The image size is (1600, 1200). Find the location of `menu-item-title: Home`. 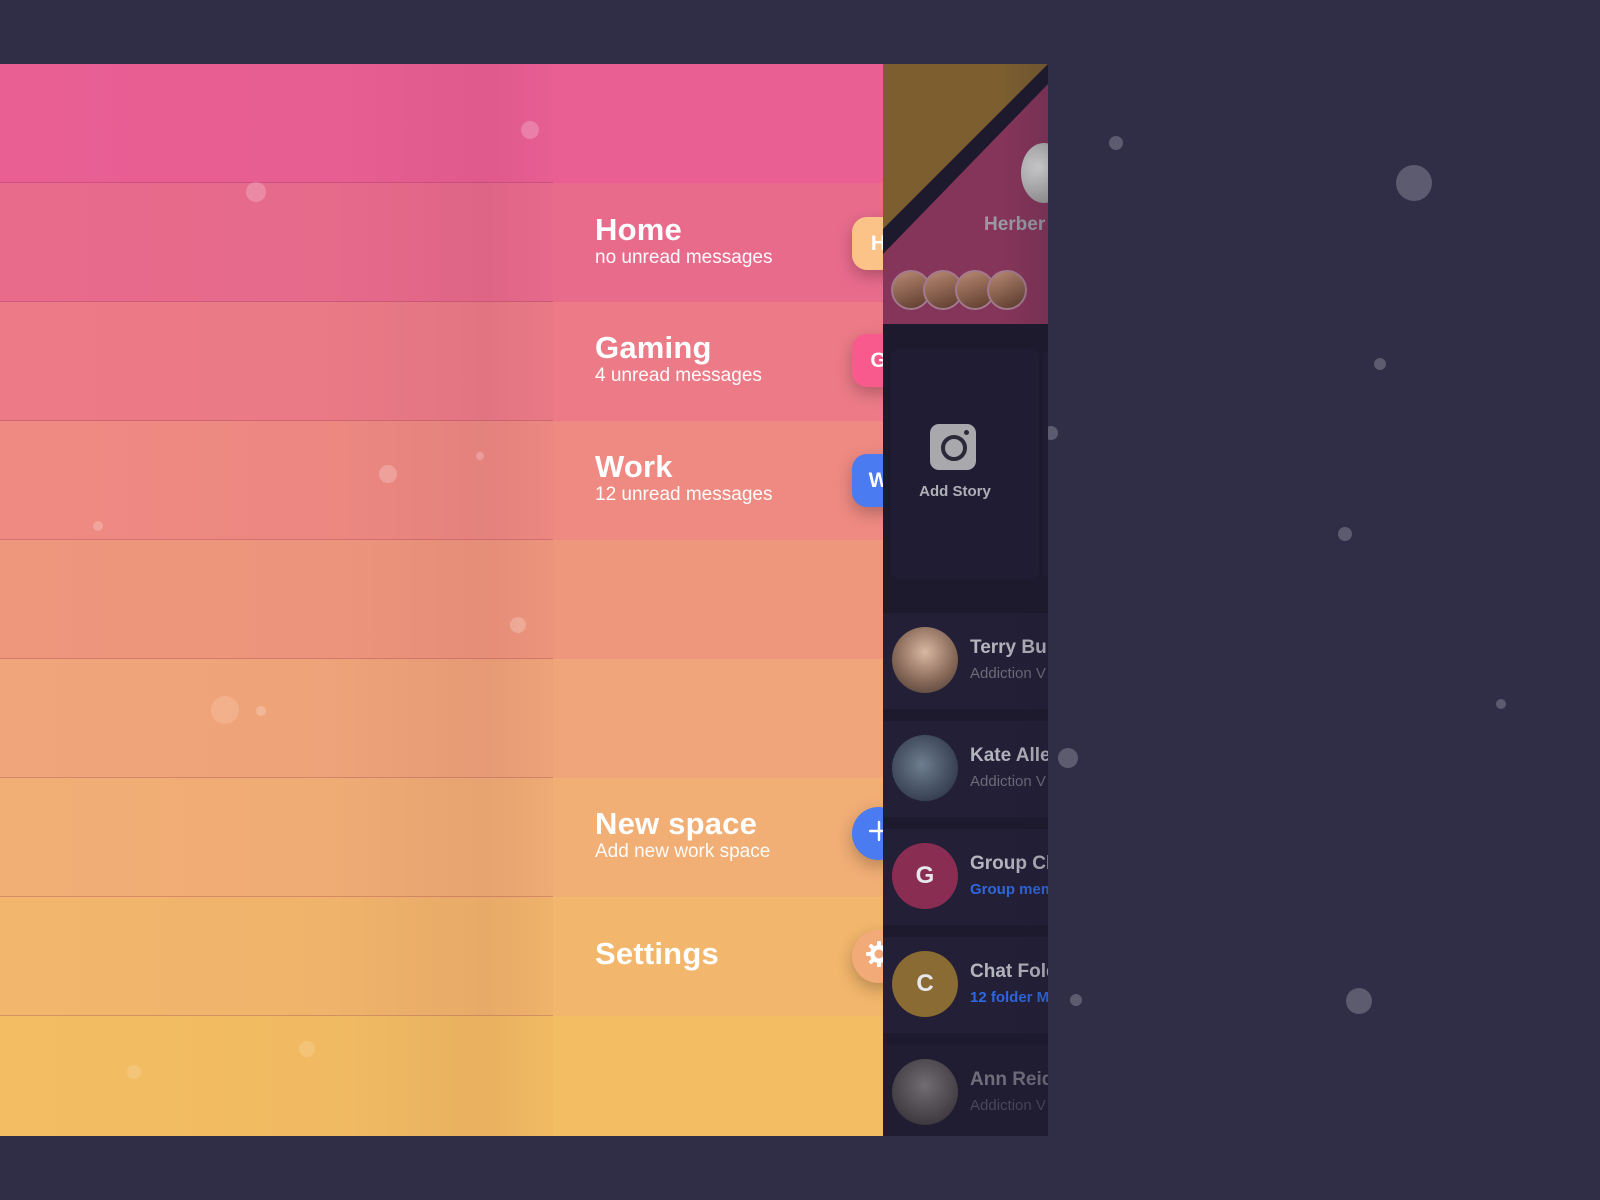

menu-item-title: Home is located at coordinates (638, 229).